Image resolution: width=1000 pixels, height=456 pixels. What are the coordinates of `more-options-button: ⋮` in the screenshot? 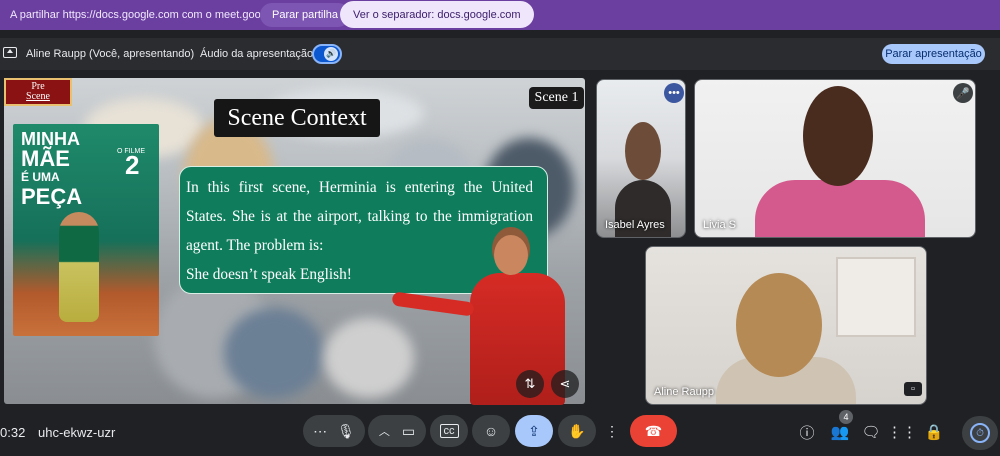 It's located at (612, 431).